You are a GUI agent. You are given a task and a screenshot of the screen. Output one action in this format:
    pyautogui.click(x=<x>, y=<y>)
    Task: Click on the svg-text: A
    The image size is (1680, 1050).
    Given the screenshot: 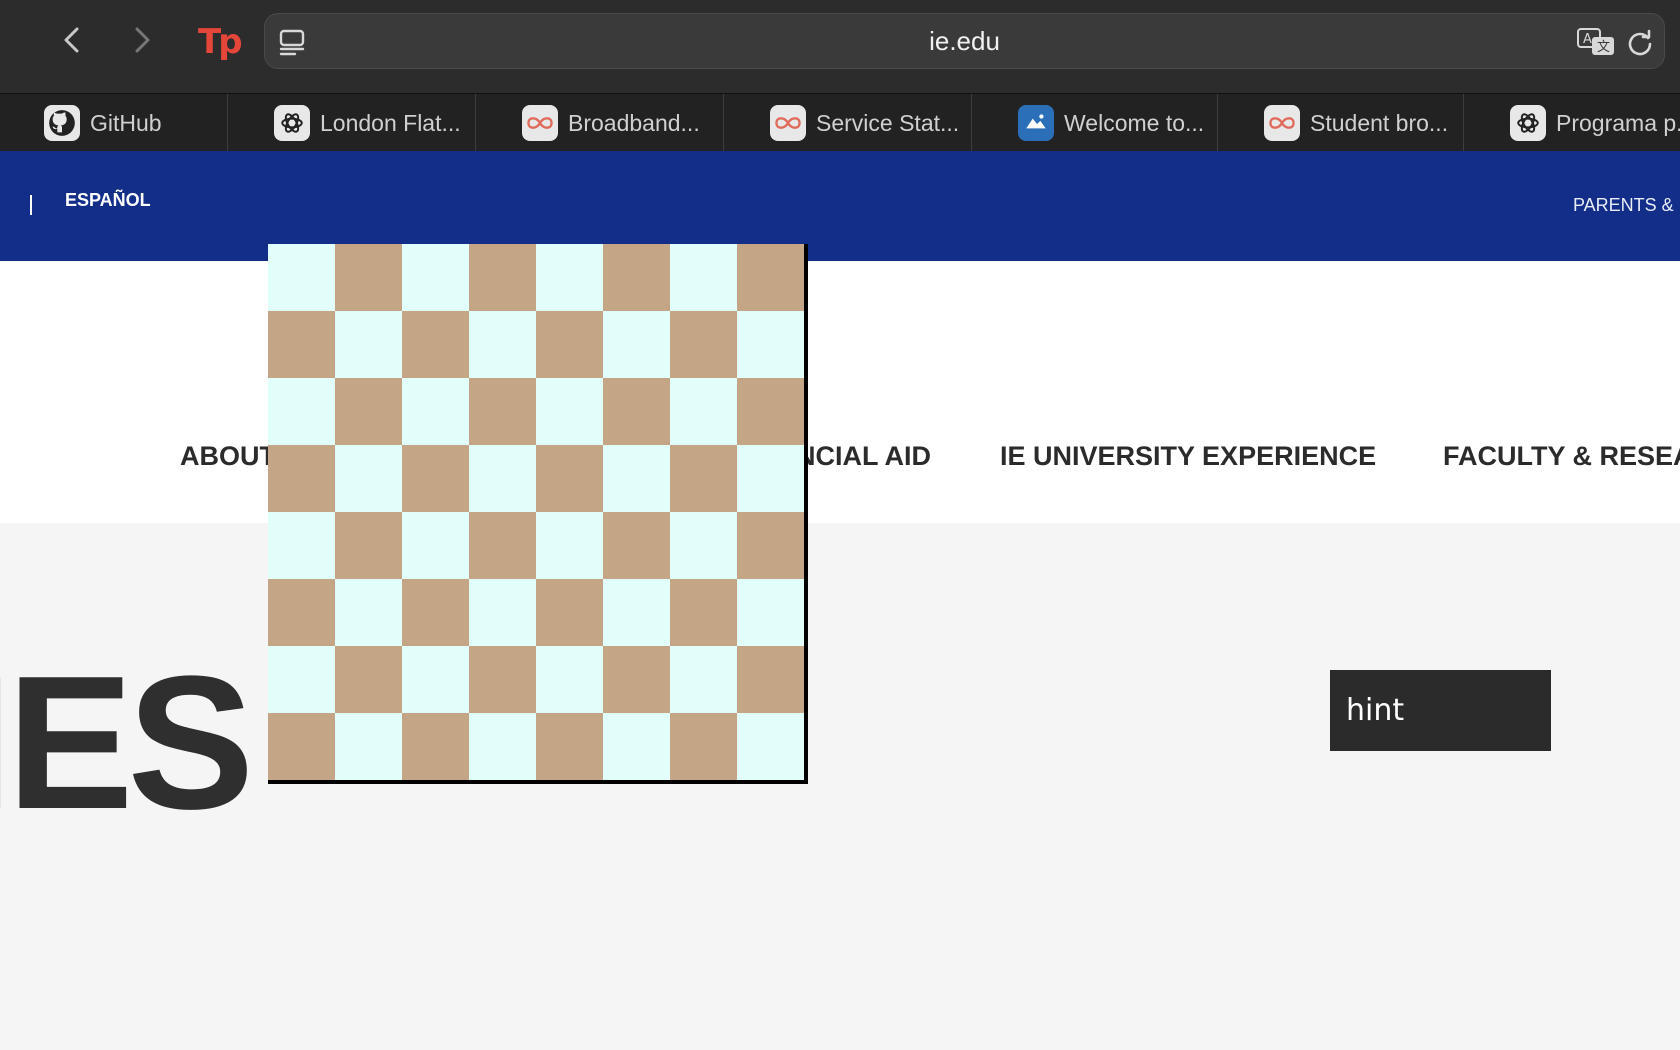 What is the action you would take?
    pyautogui.click(x=1587, y=39)
    